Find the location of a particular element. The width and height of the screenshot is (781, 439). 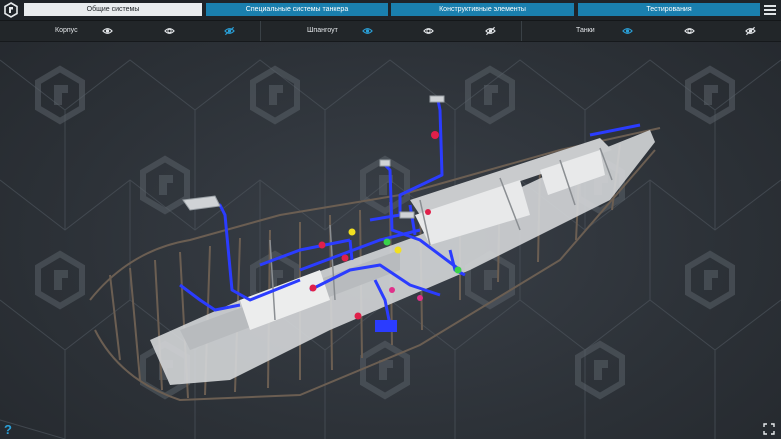

tab-general-systems: Общие системы is located at coordinates (113, 9).